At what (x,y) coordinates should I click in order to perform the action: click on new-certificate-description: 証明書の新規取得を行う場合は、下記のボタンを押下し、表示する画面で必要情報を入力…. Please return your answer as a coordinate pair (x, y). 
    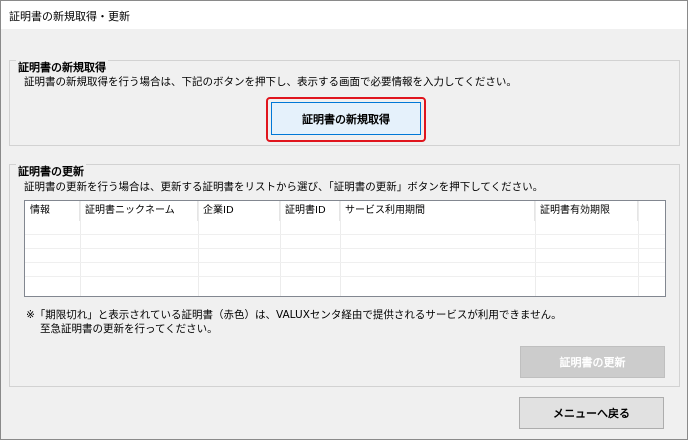
    Looking at the image, I should click on (270, 82).